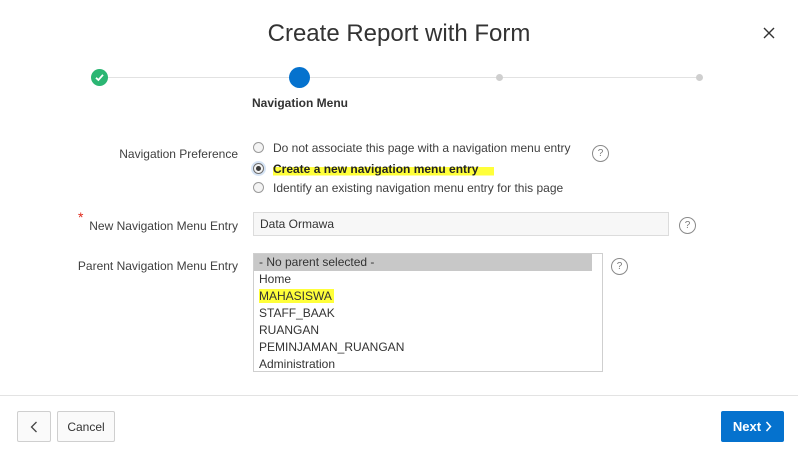 The height and width of the screenshot is (451, 798). What do you see at coordinates (81, 217) in the screenshot?
I see `required-marker: *` at bounding box center [81, 217].